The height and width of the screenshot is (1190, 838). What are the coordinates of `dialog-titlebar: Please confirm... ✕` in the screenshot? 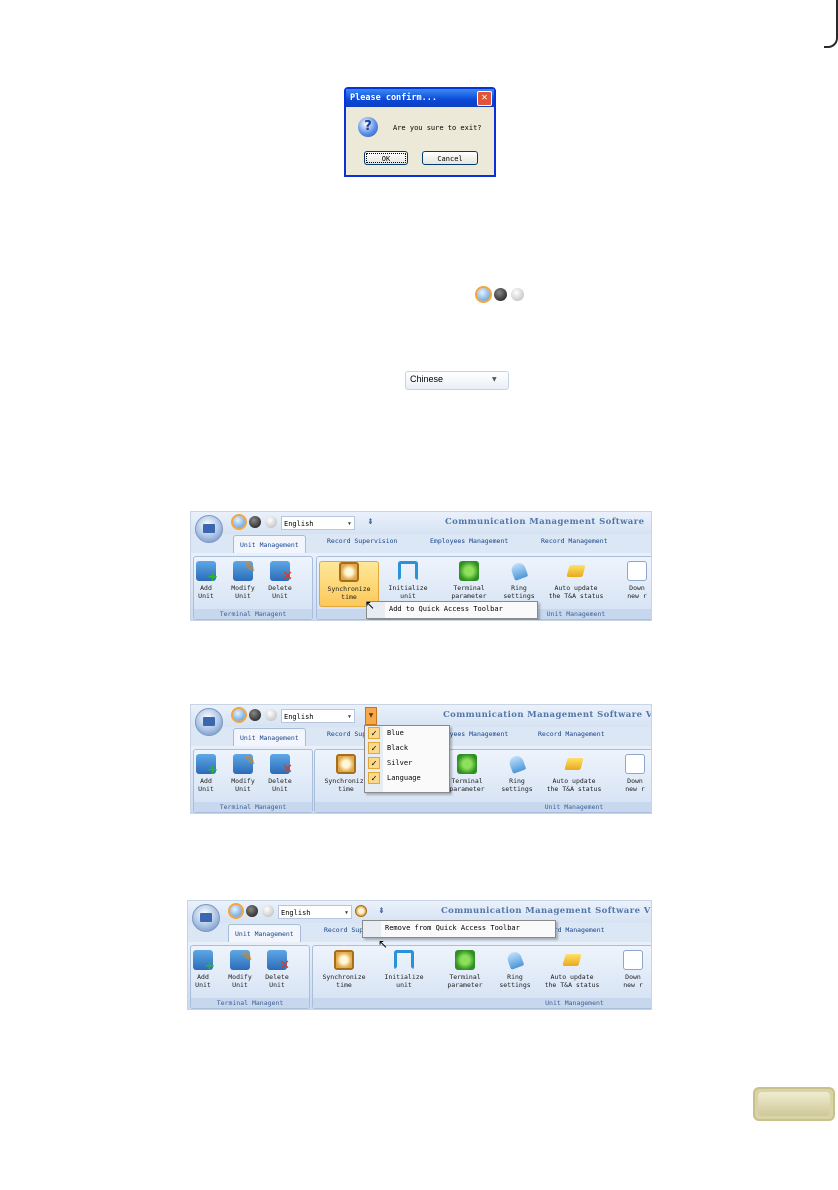 It's located at (420, 98).